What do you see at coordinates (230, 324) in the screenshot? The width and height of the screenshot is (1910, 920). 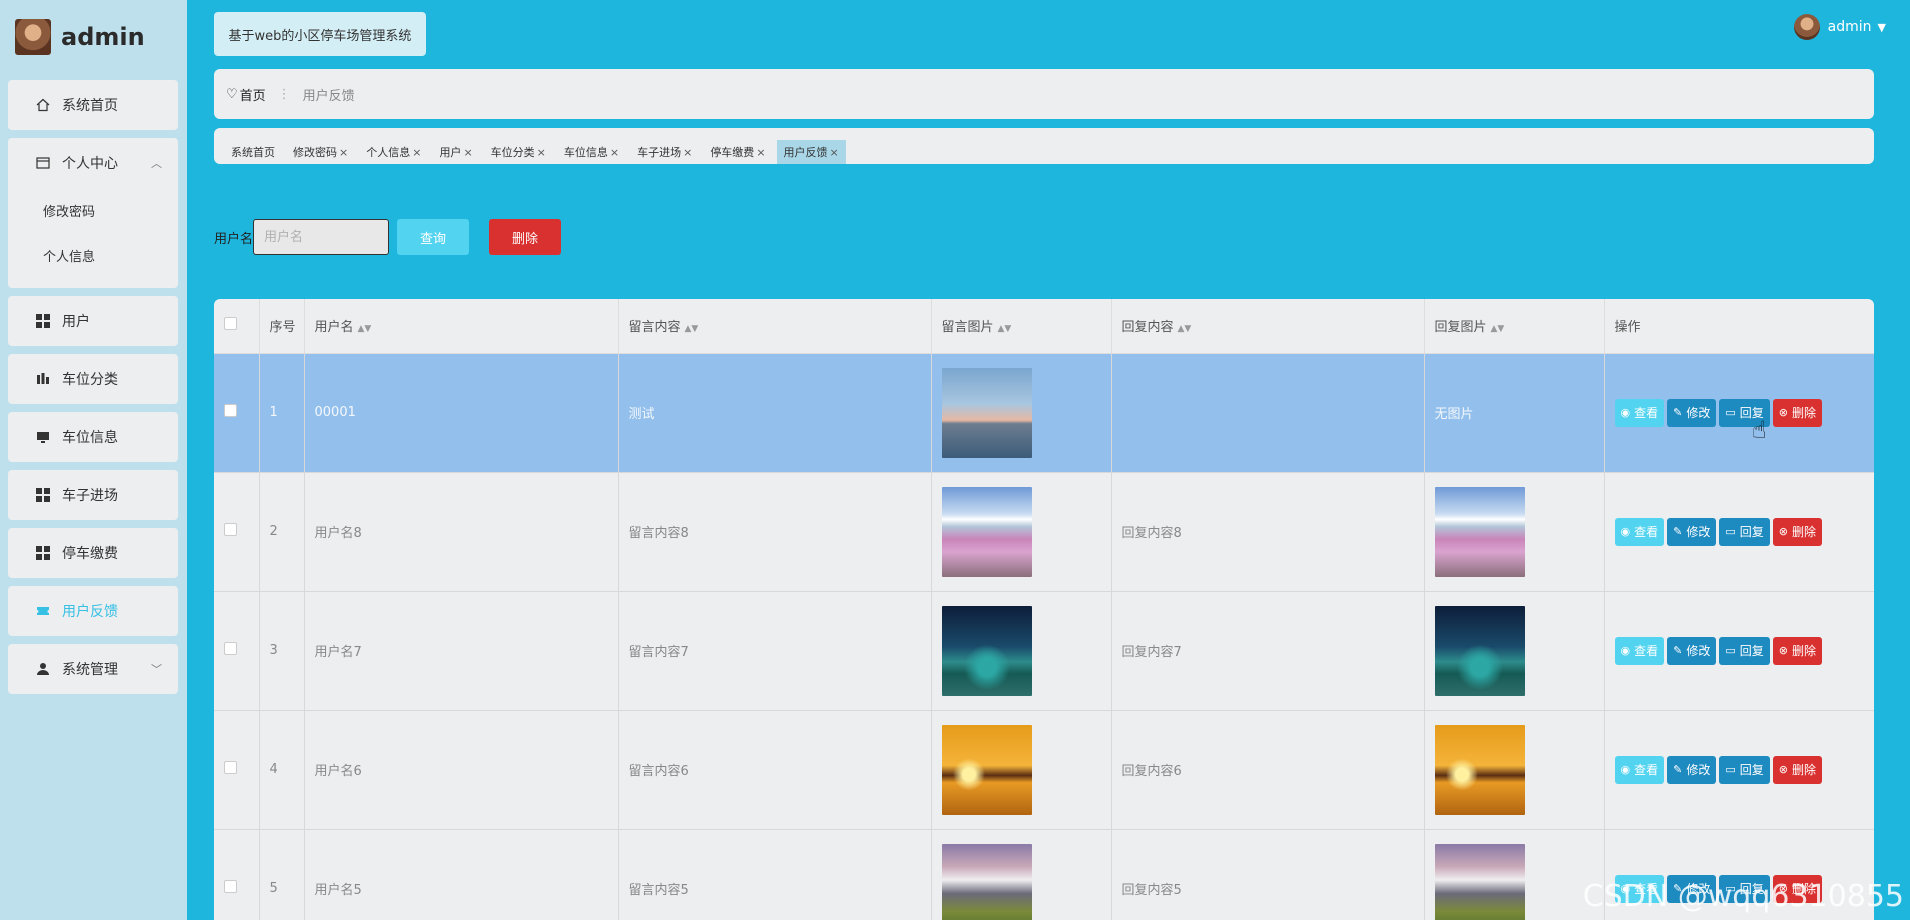 I see `select-all-checkbox` at bounding box center [230, 324].